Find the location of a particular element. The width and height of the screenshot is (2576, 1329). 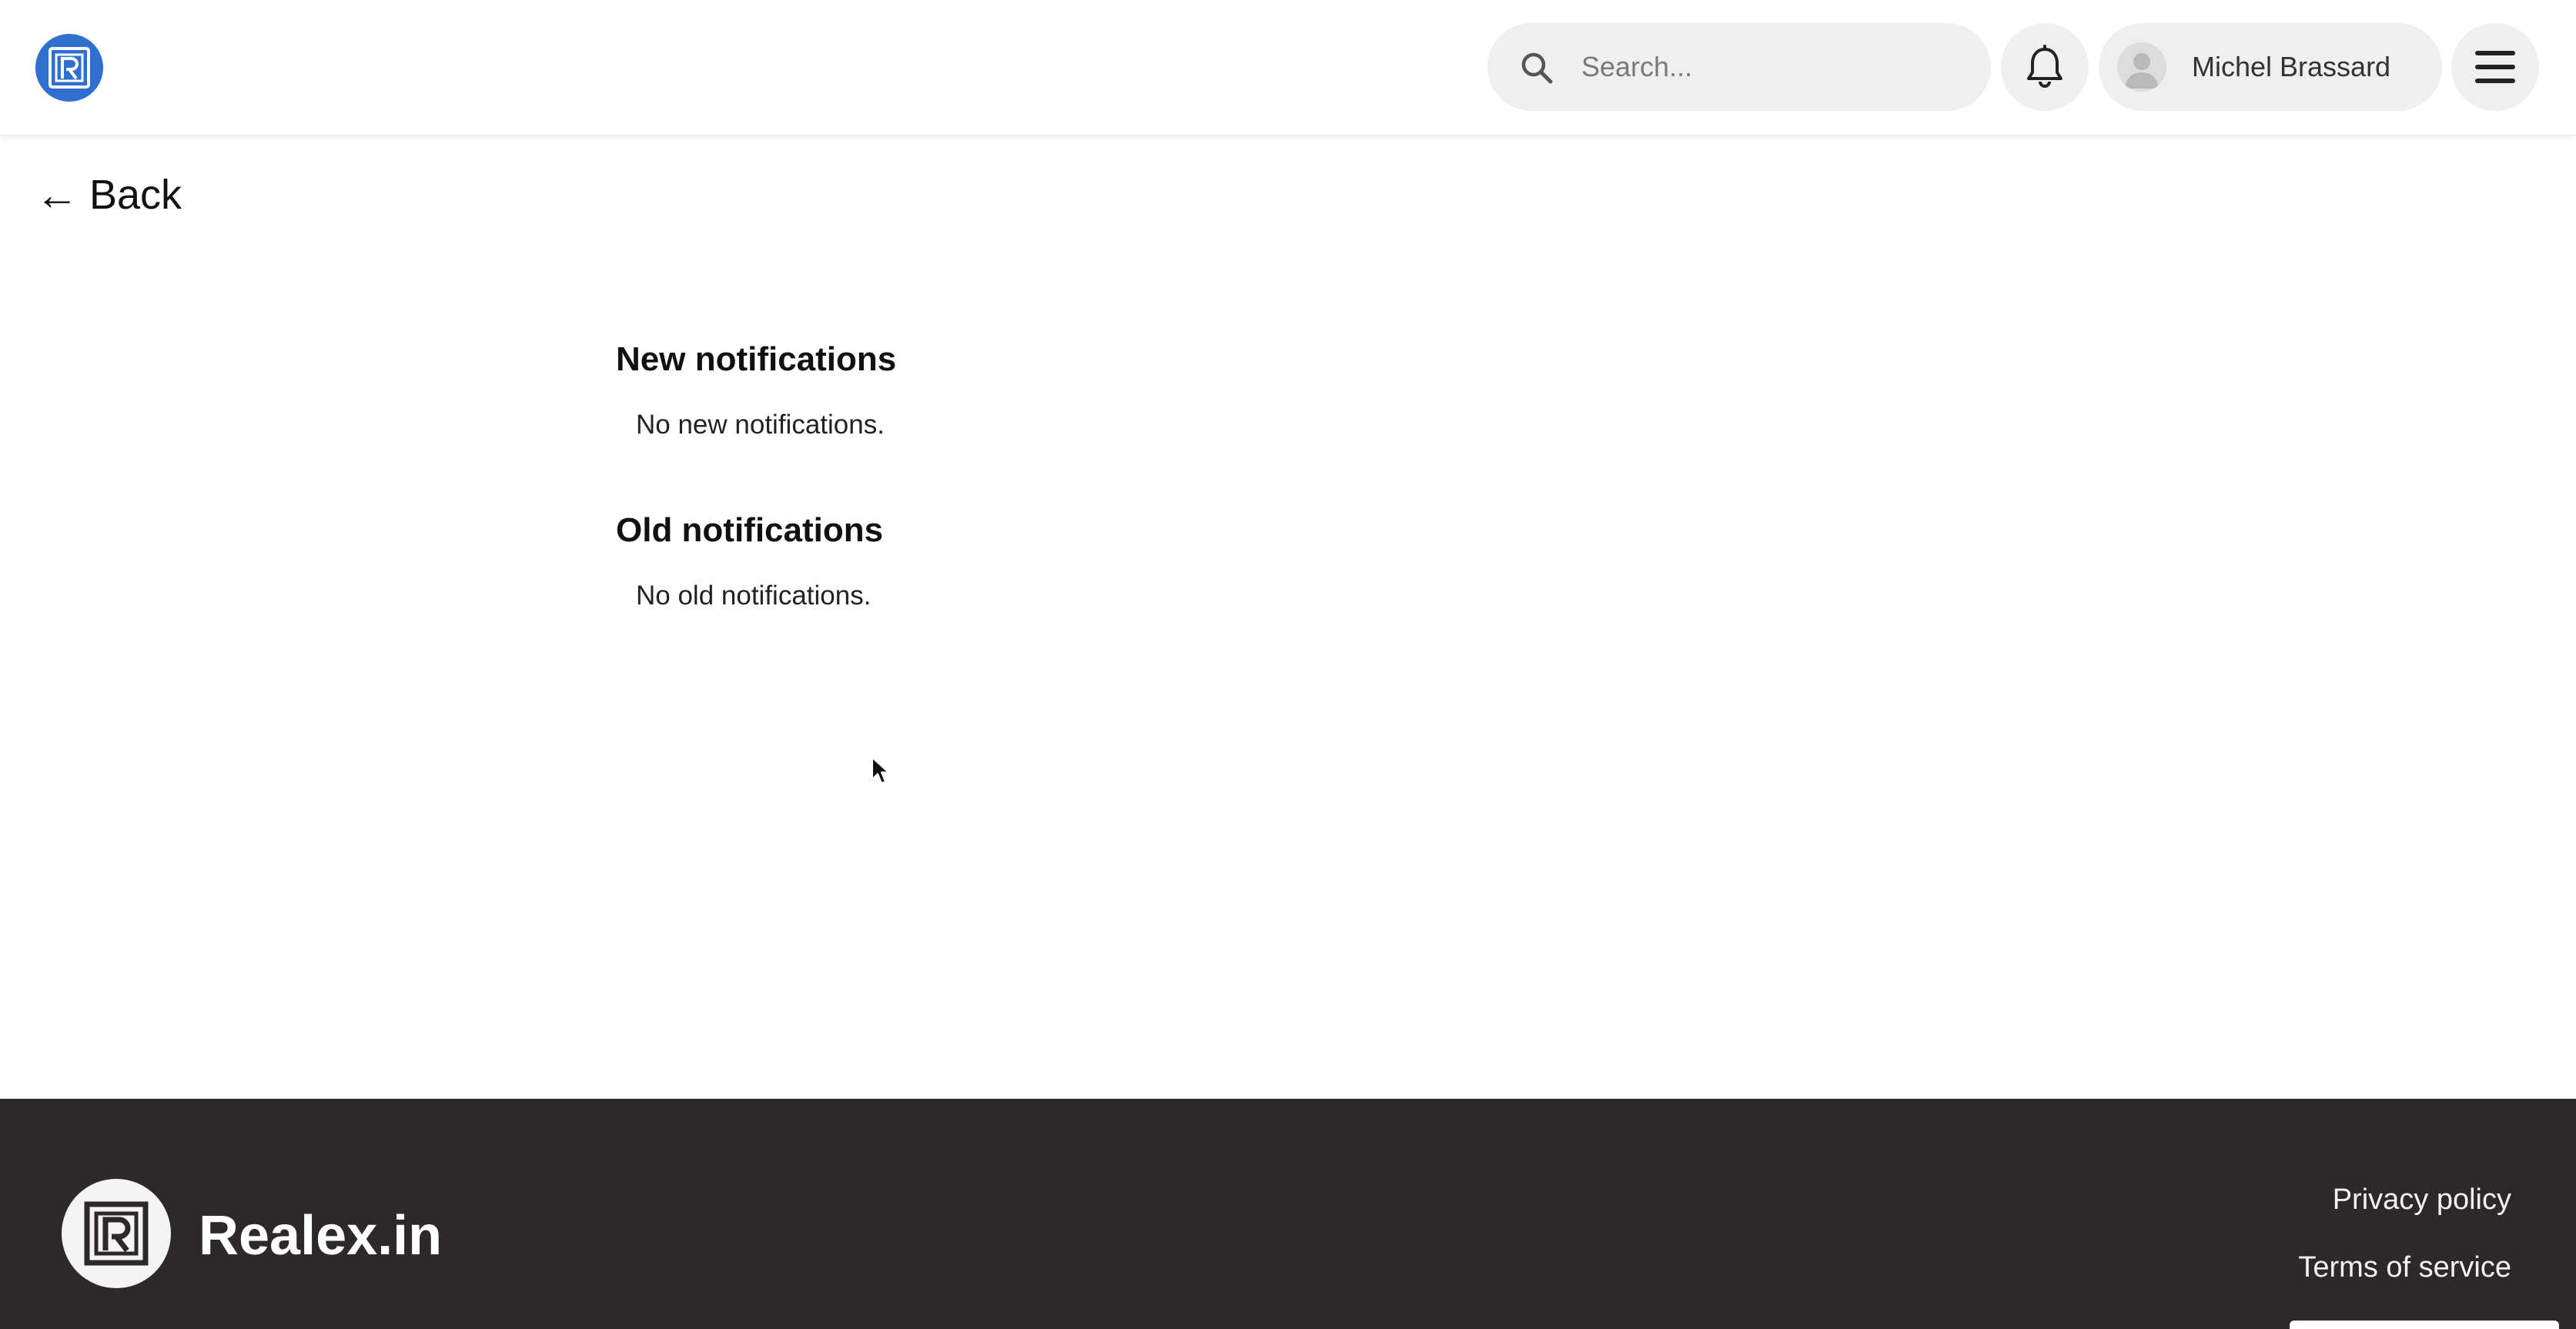

privacy-policy-link: Privacy policy is located at coordinates (2422, 1199).